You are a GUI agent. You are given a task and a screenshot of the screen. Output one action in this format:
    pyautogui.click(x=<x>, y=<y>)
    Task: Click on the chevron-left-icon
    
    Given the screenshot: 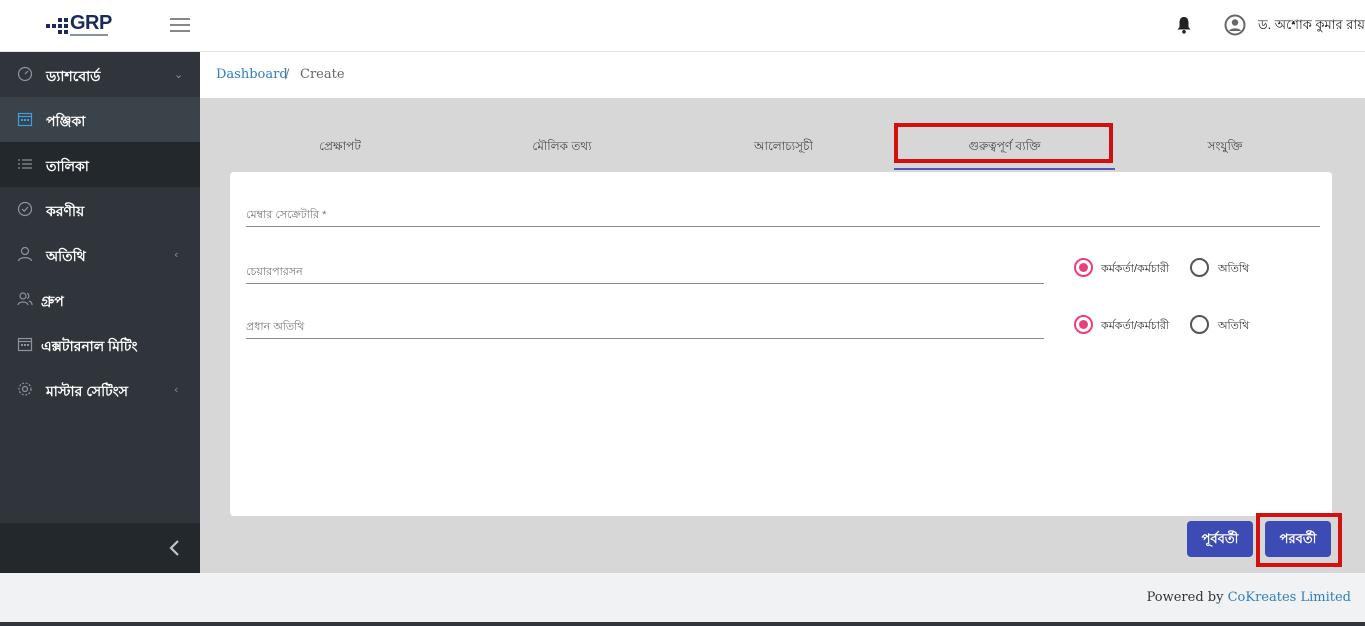 What is the action you would take?
    pyautogui.click(x=174, y=548)
    